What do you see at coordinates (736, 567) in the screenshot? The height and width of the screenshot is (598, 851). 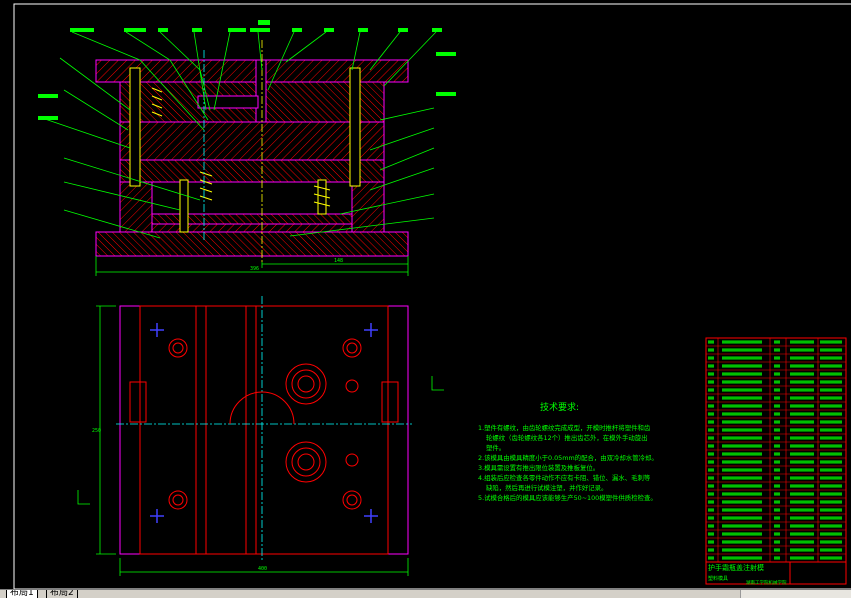 I see `title-block-name: 护手霜瓶盖注射模` at bounding box center [736, 567].